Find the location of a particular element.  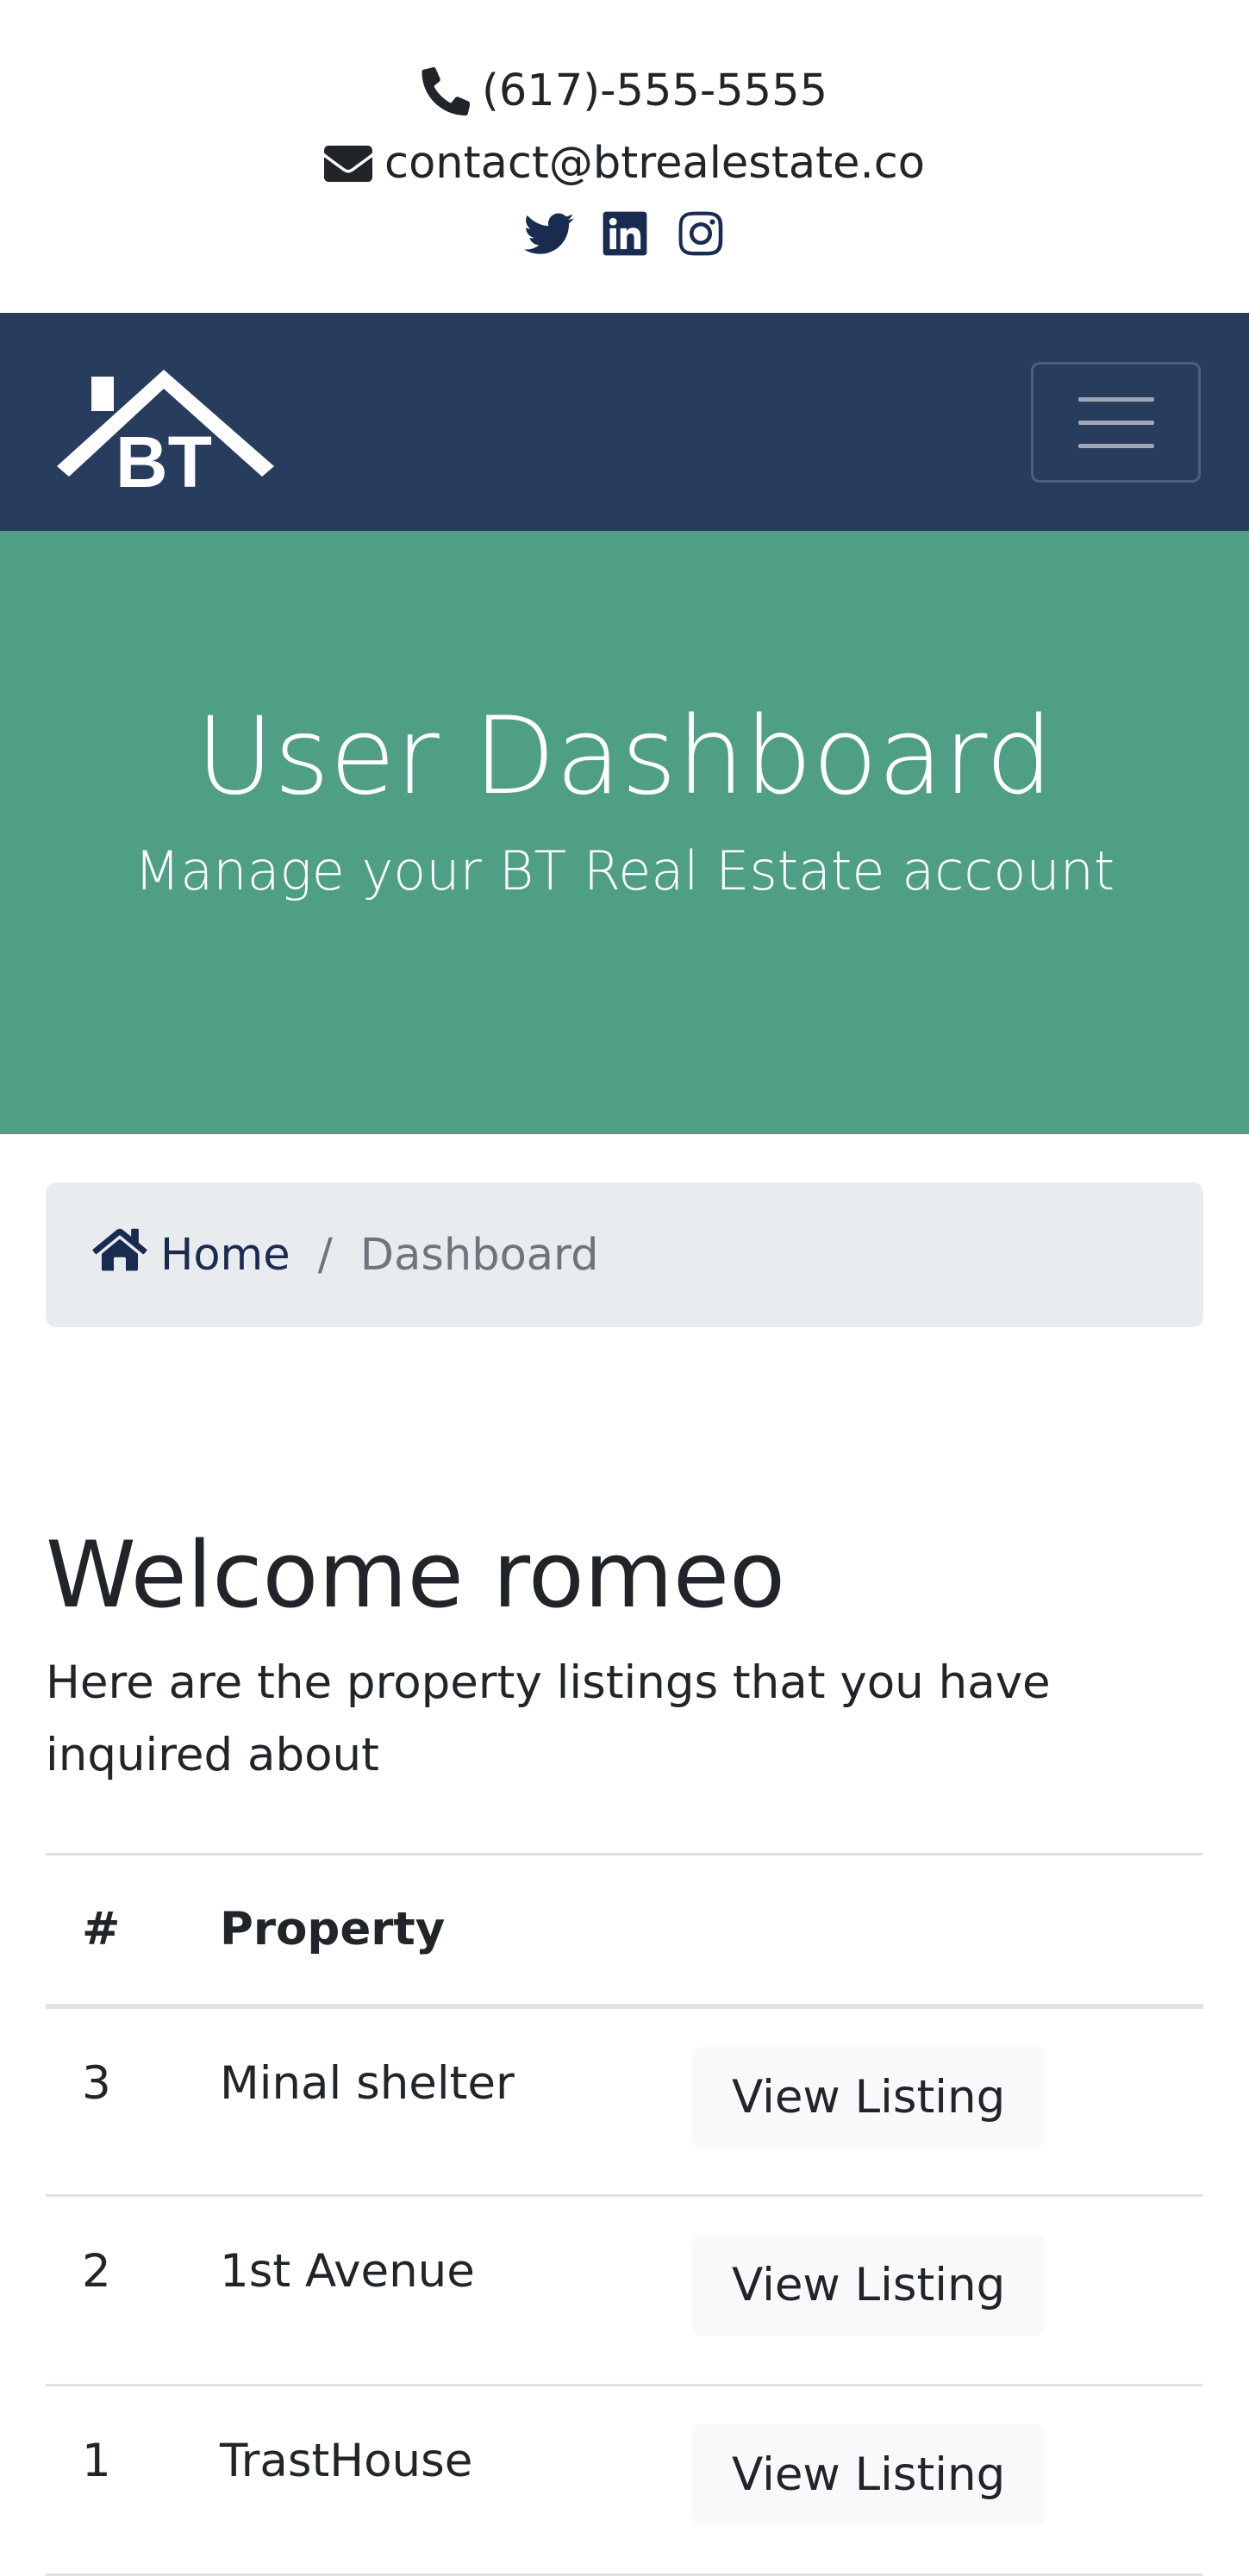

breadcrumb-home-link: Home is located at coordinates (190, 1255).